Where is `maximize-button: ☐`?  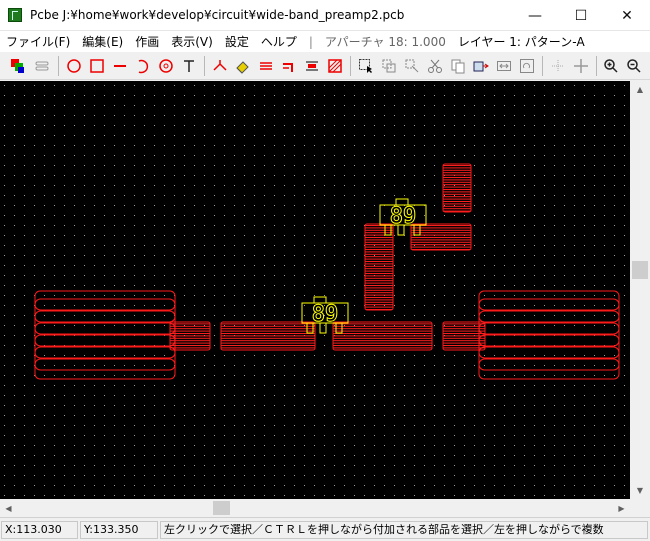
maximize-button: ☐ is located at coordinates (581, 15).